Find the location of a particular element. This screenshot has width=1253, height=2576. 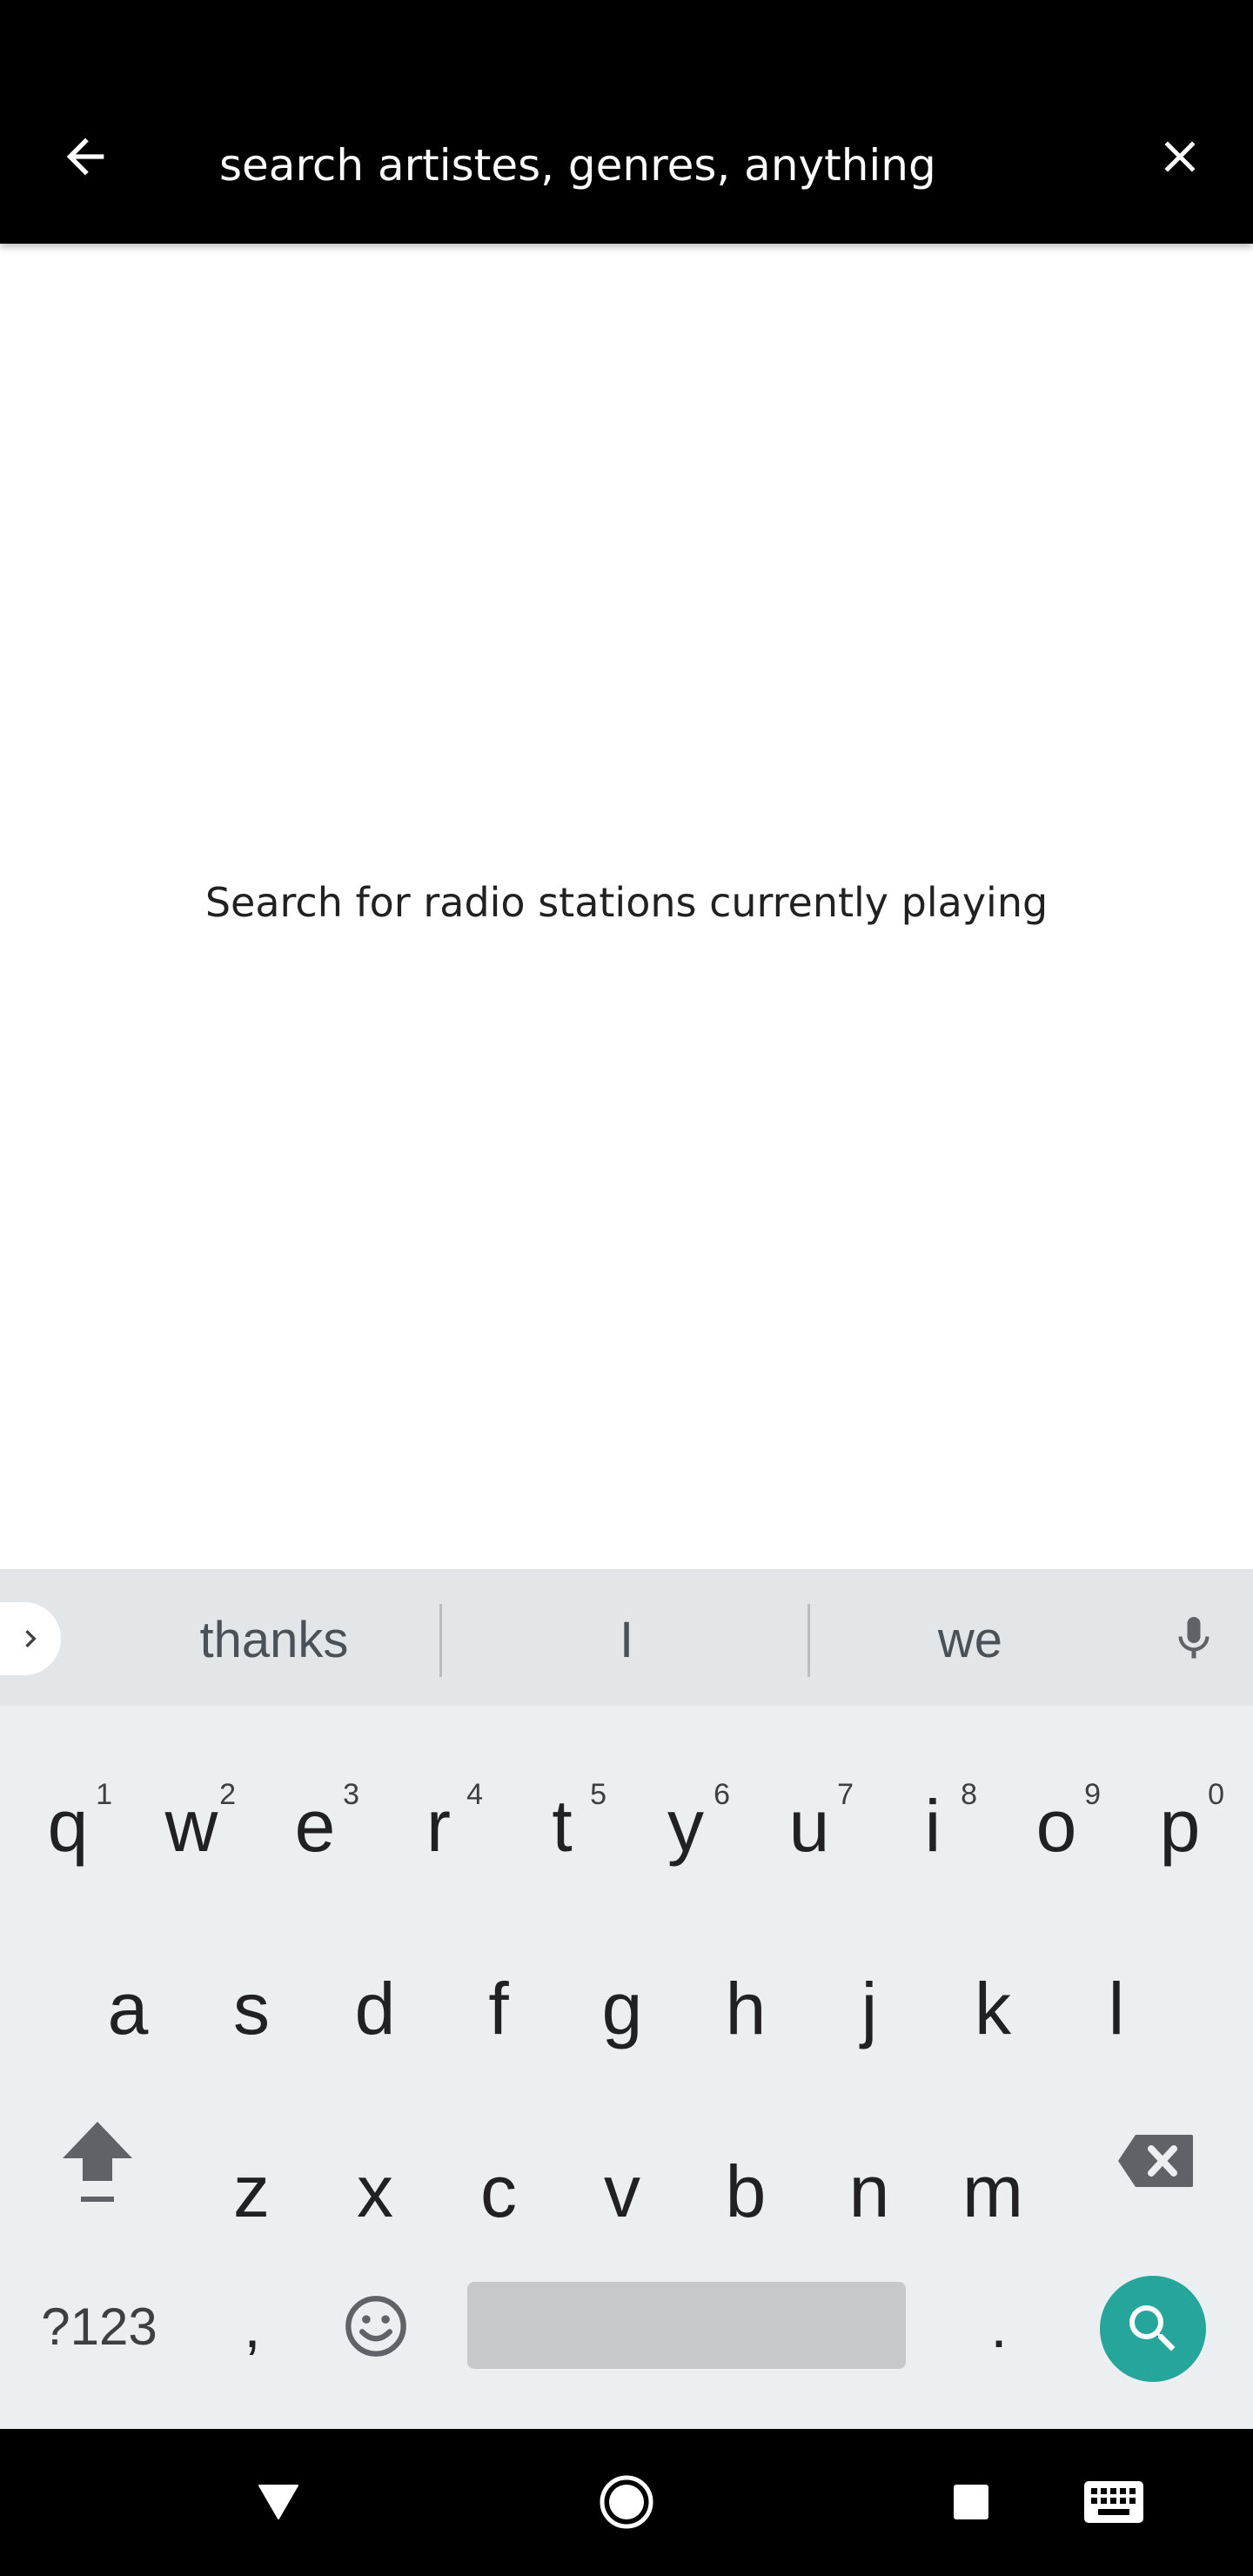

key-label: n is located at coordinates (869, 2191).